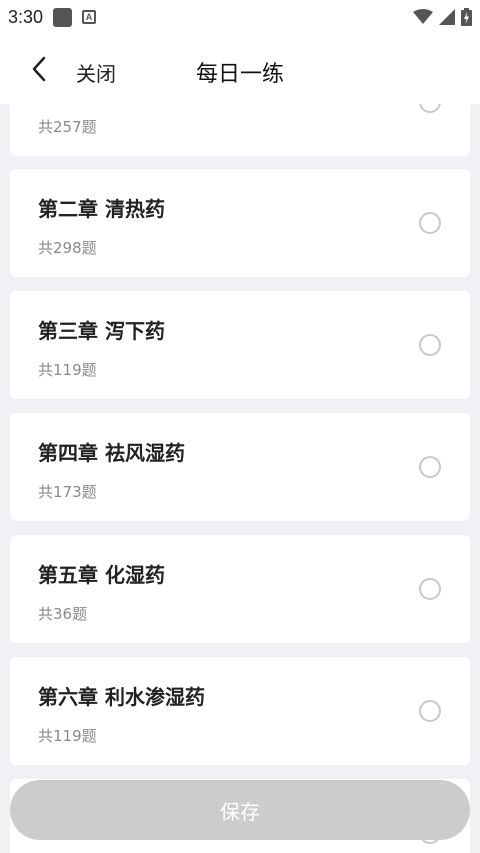 The width and height of the screenshot is (480, 853). What do you see at coordinates (423, 16) in the screenshot?
I see `wifi-icon` at bounding box center [423, 16].